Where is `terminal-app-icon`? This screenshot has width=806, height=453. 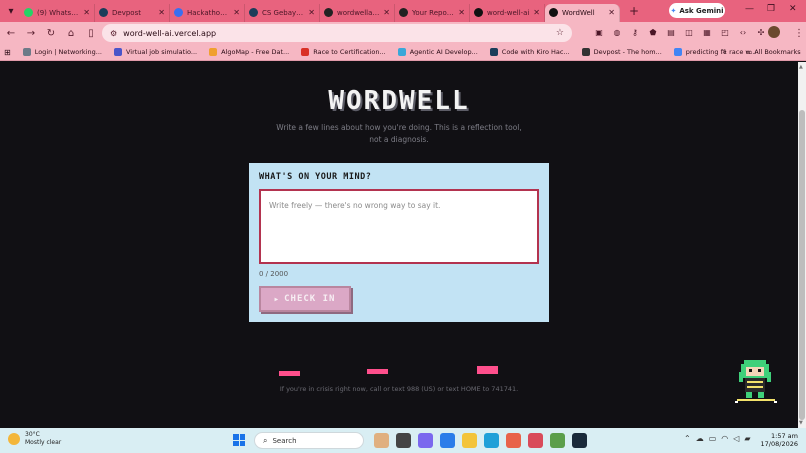 terminal-app-icon is located at coordinates (579, 440).